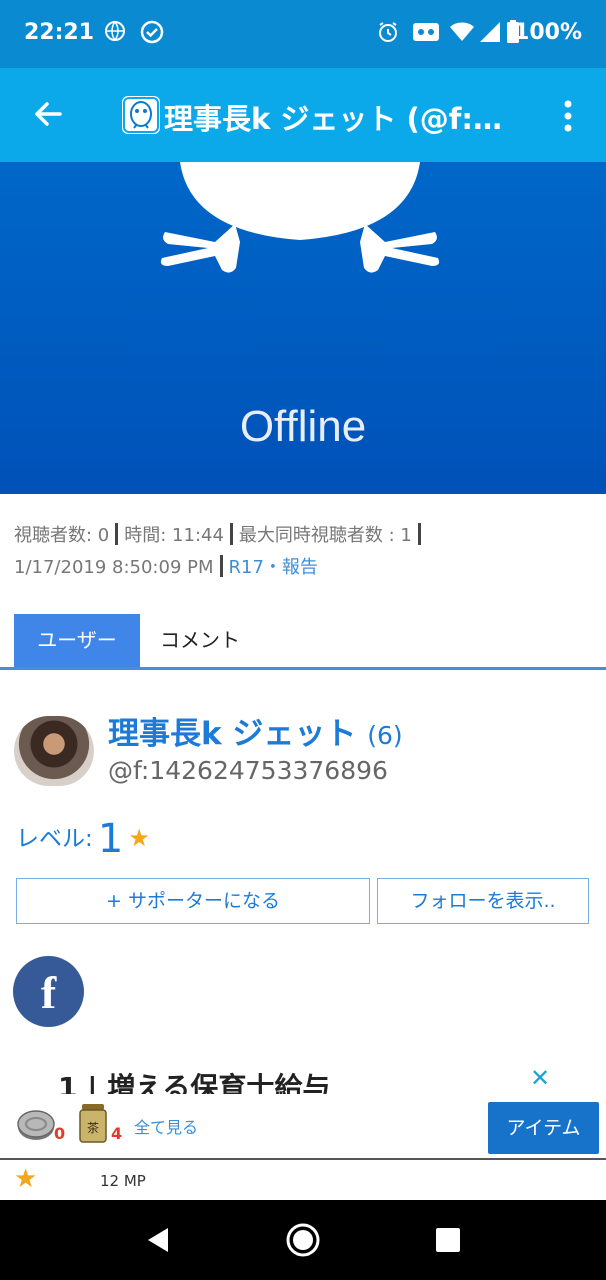 This screenshot has width=606, height=1280. What do you see at coordinates (300, 217) in the screenshot?
I see `mascot-feet-graphic` at bounding box center [300, 217].